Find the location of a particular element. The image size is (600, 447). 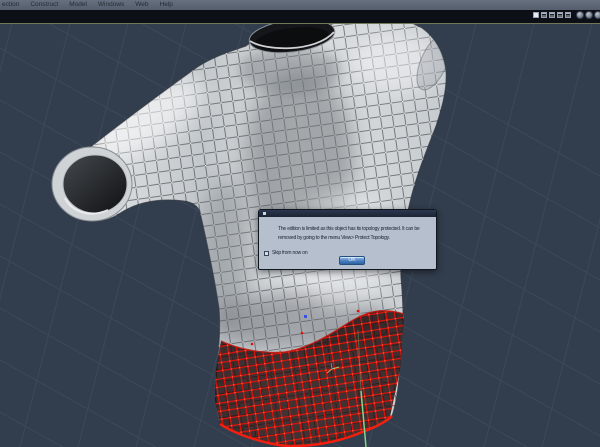

arm-cuff-opening is located at coordinates (92, 184).